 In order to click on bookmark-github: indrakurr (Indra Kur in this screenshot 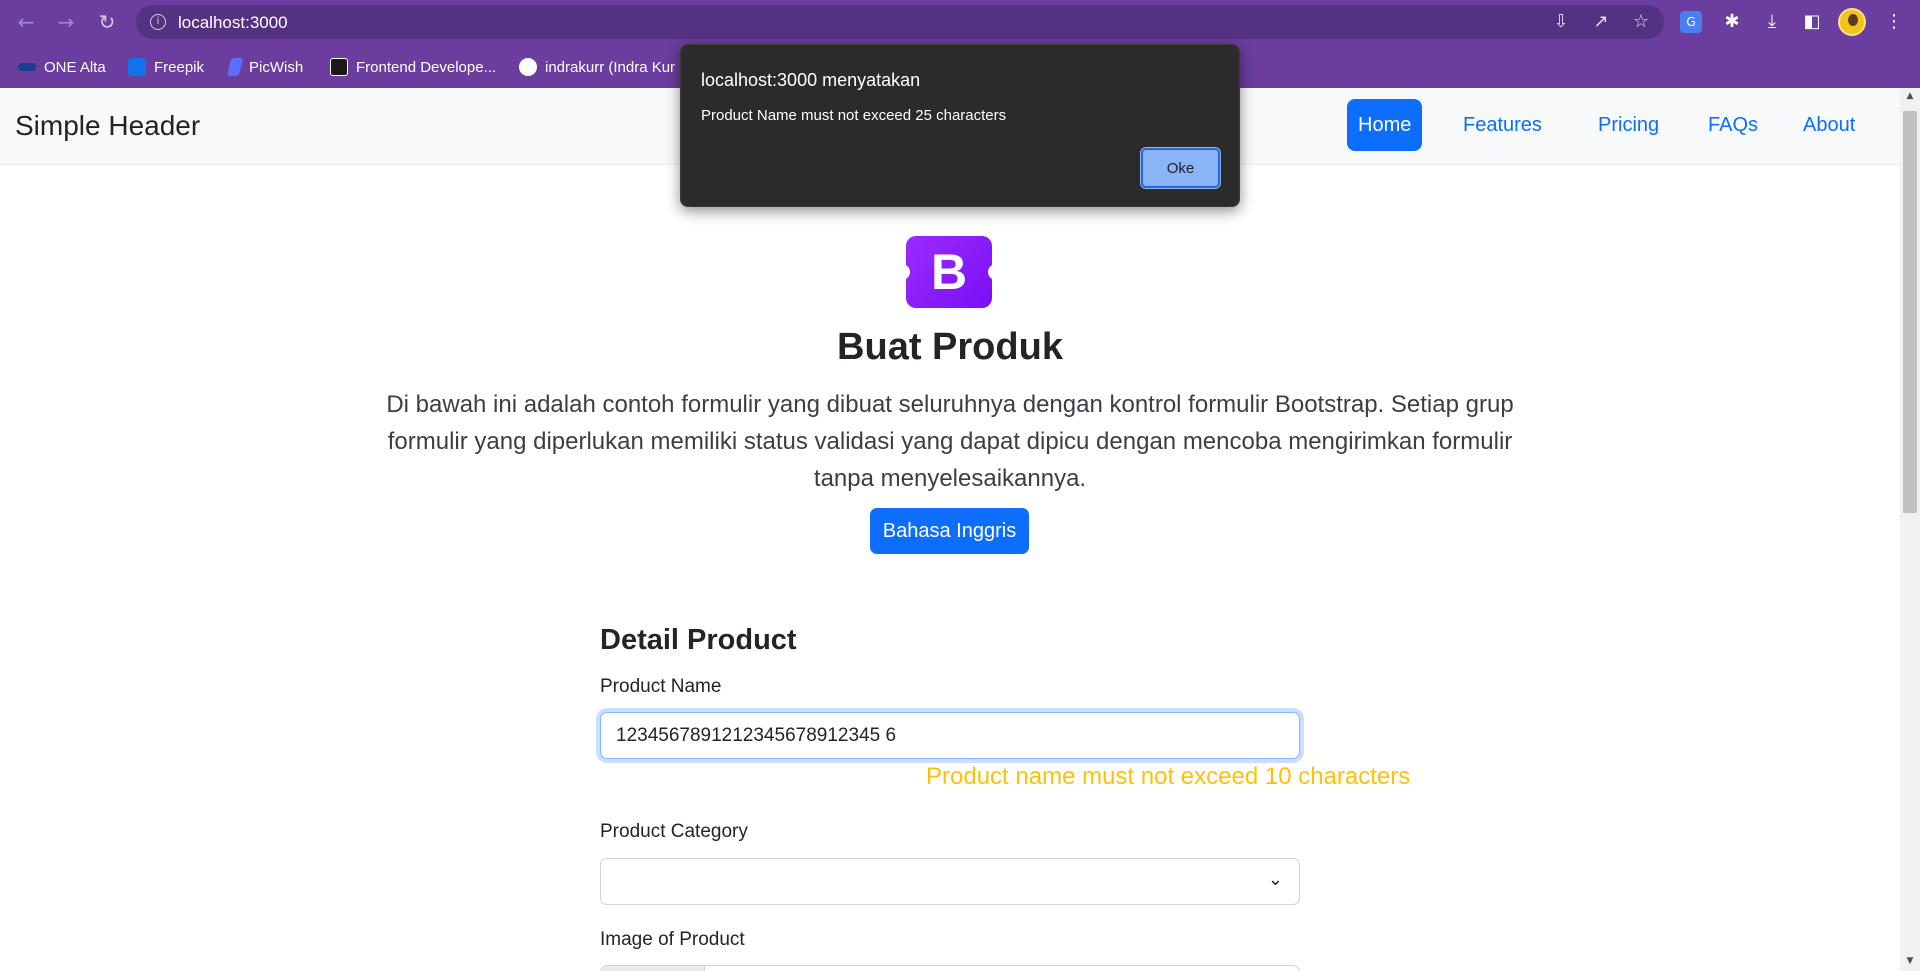, I will do `click(597, 67)`.